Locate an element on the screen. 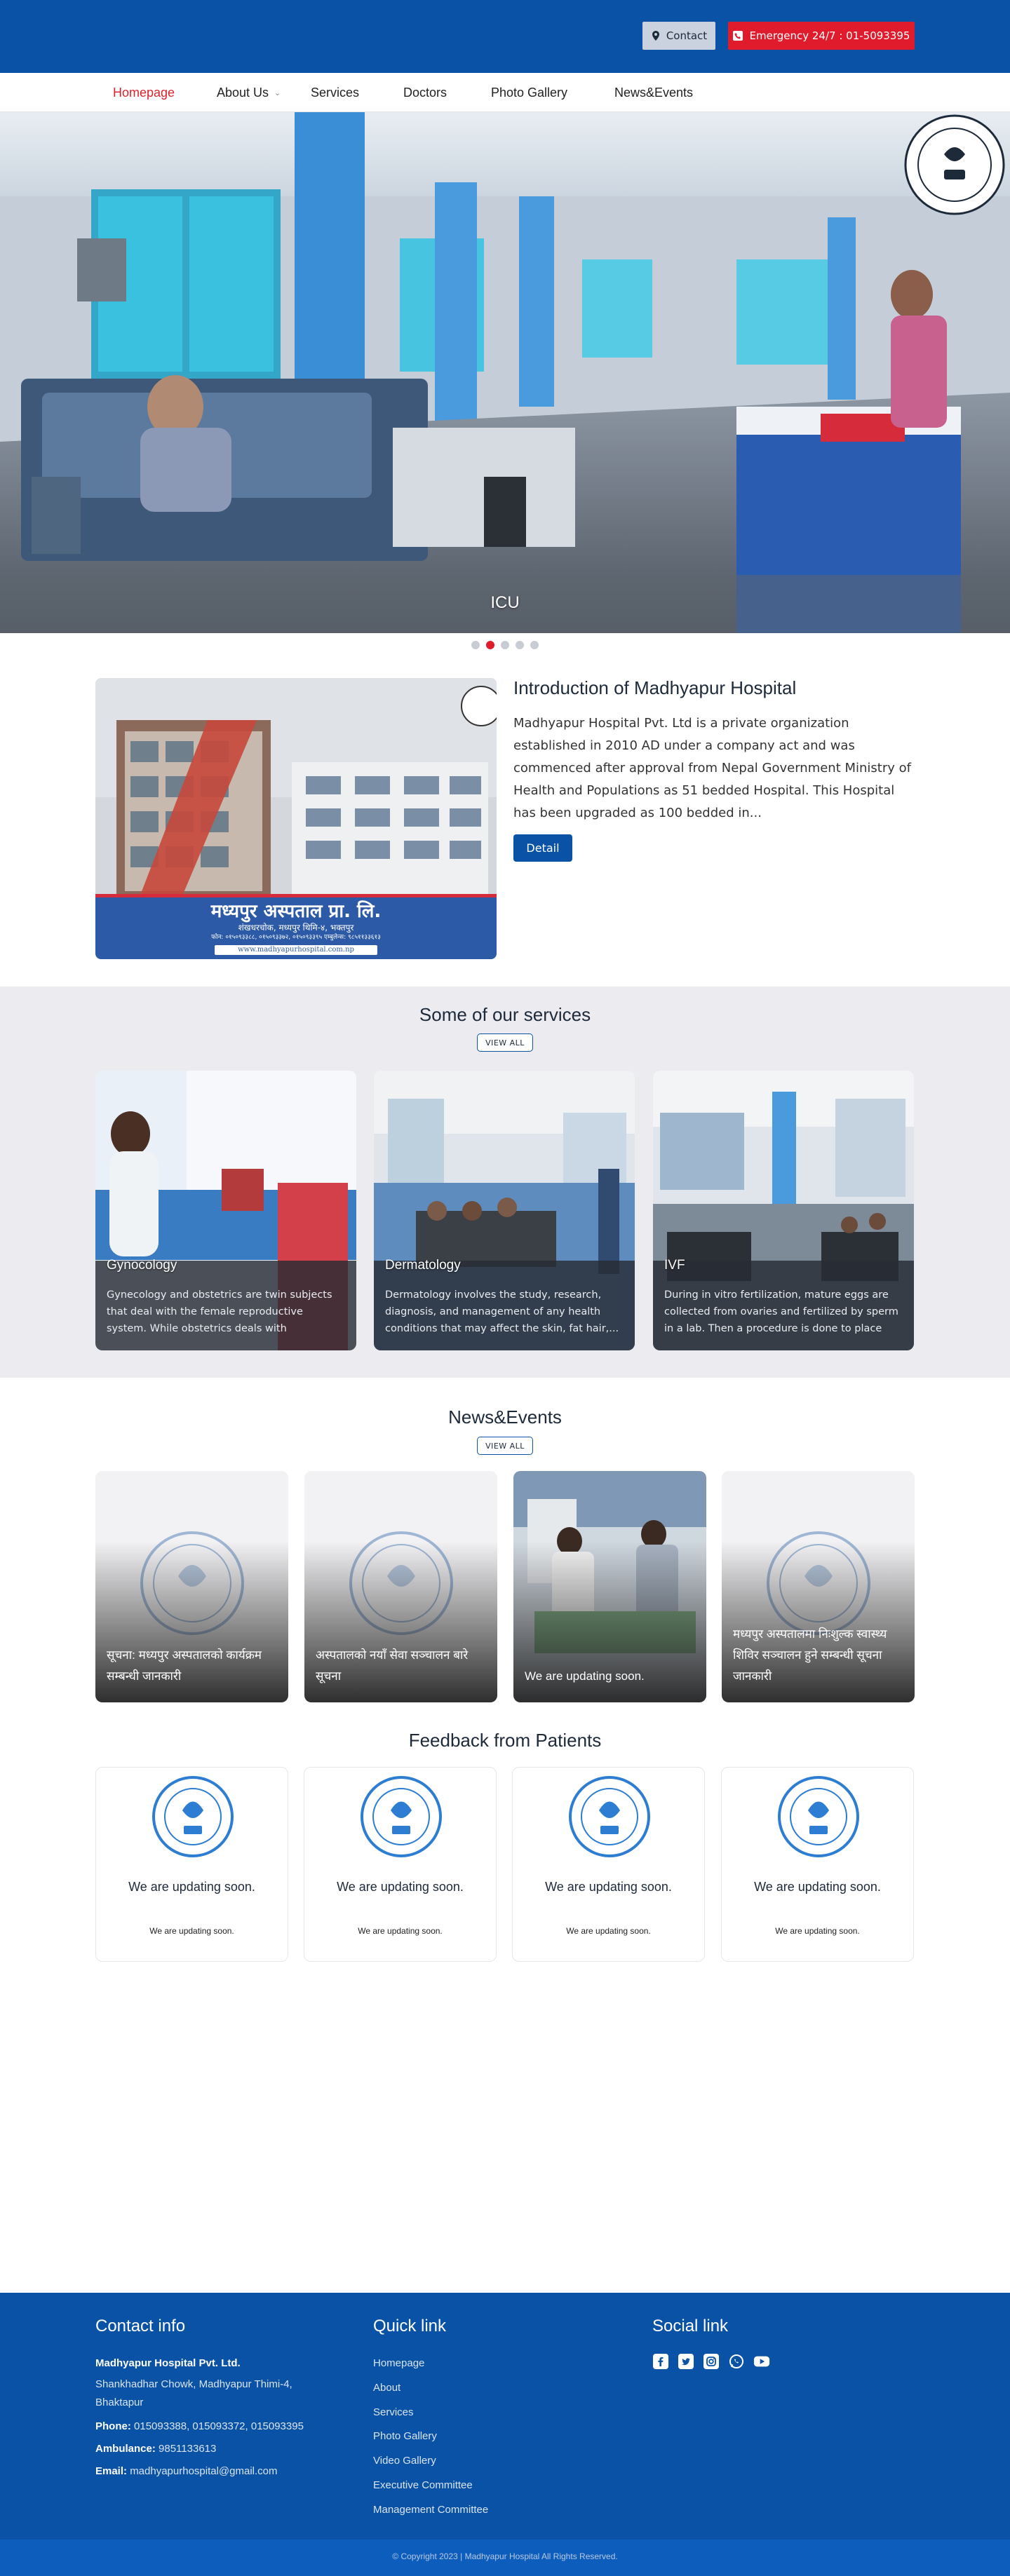 The height and width of the screenshot is (2576, 1010). social-links is located at coordinates (711, 2361).